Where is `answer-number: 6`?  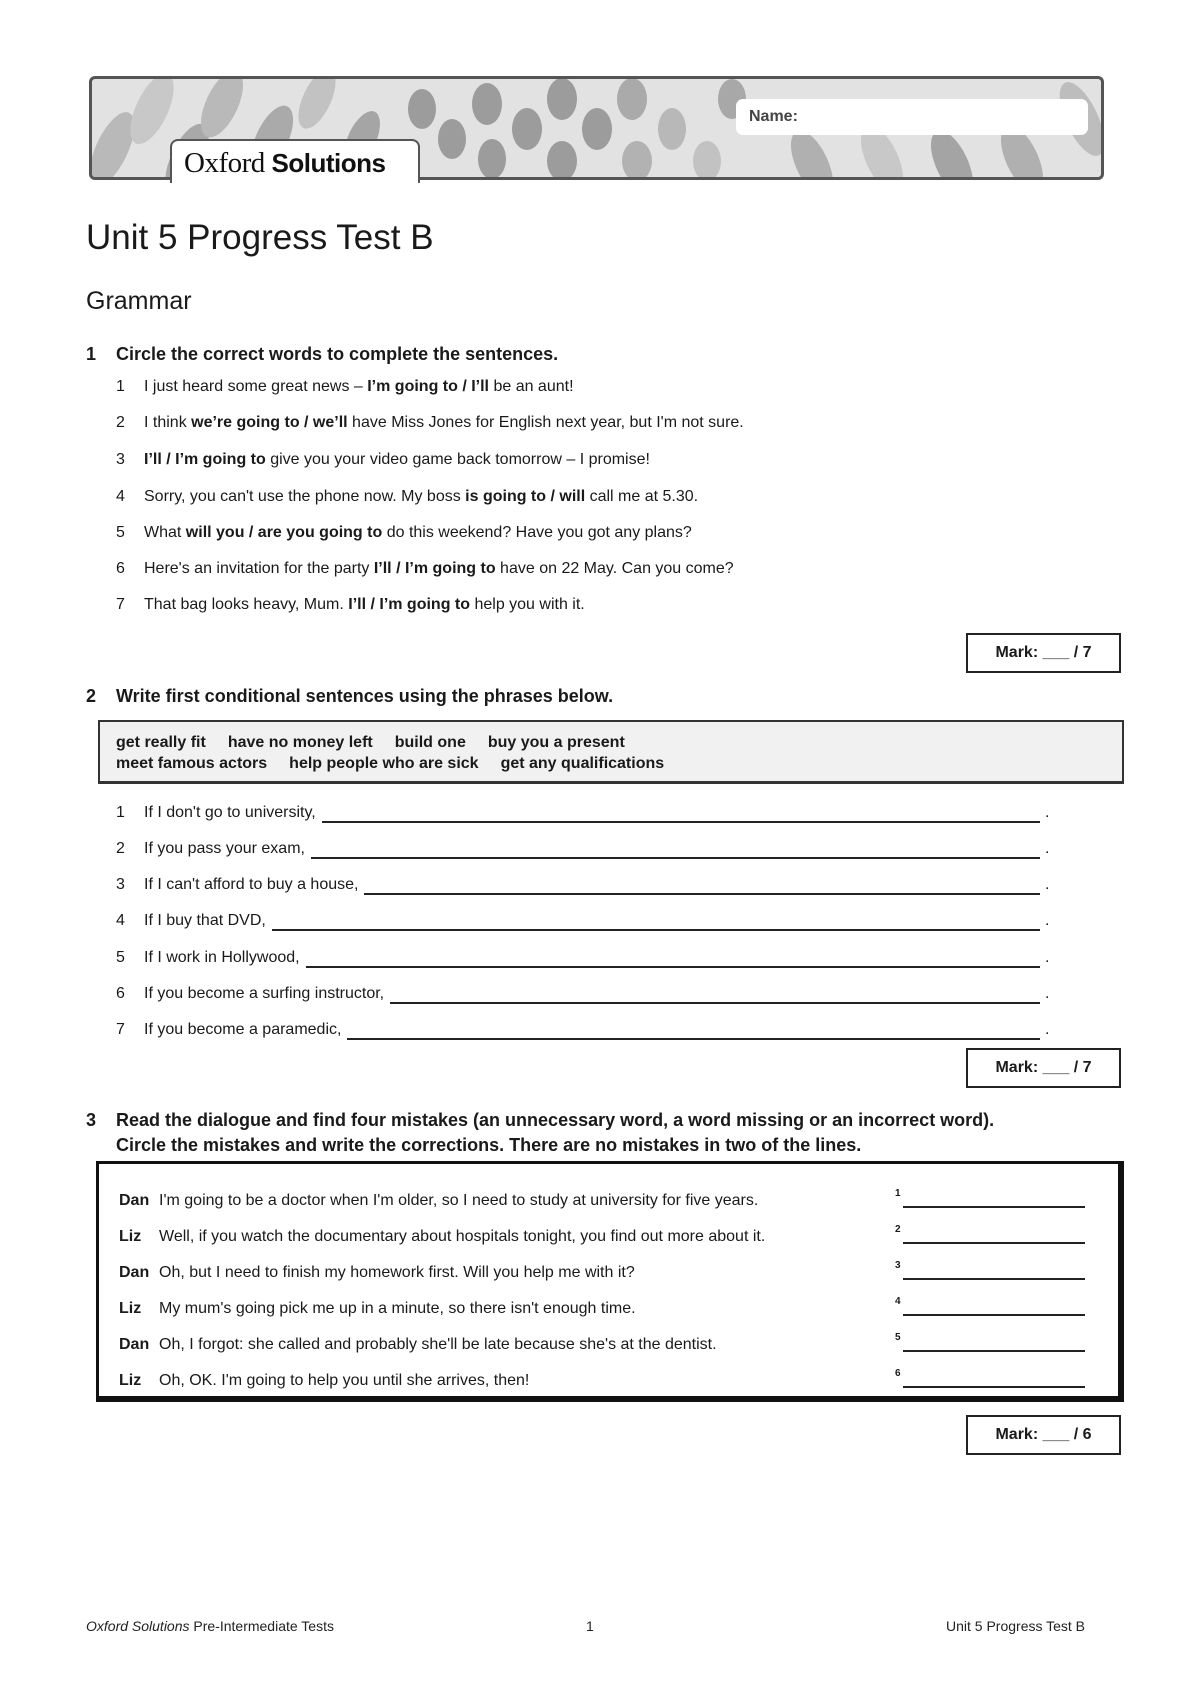
answer-number: 6 is located at coordinates (898, 1373).